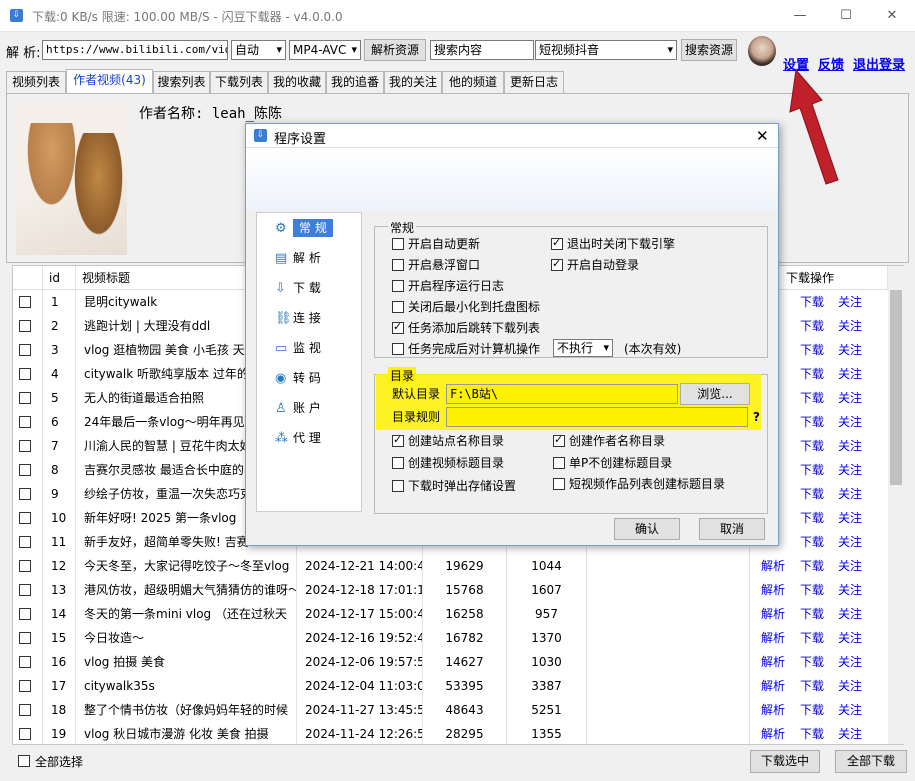  What do you see at coordinates (613, 243) in the screenshot?
I see `option-close-engine: 退出时关闭下载引擎` at bounding box center [613, 243].